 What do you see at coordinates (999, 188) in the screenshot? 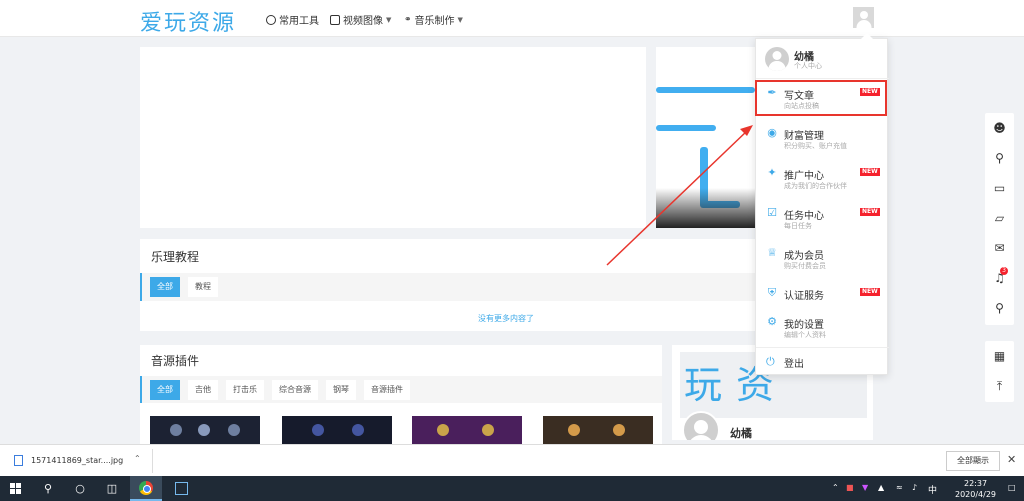
I see `ticket-icon: ▭` at bounding box center [999, 188].